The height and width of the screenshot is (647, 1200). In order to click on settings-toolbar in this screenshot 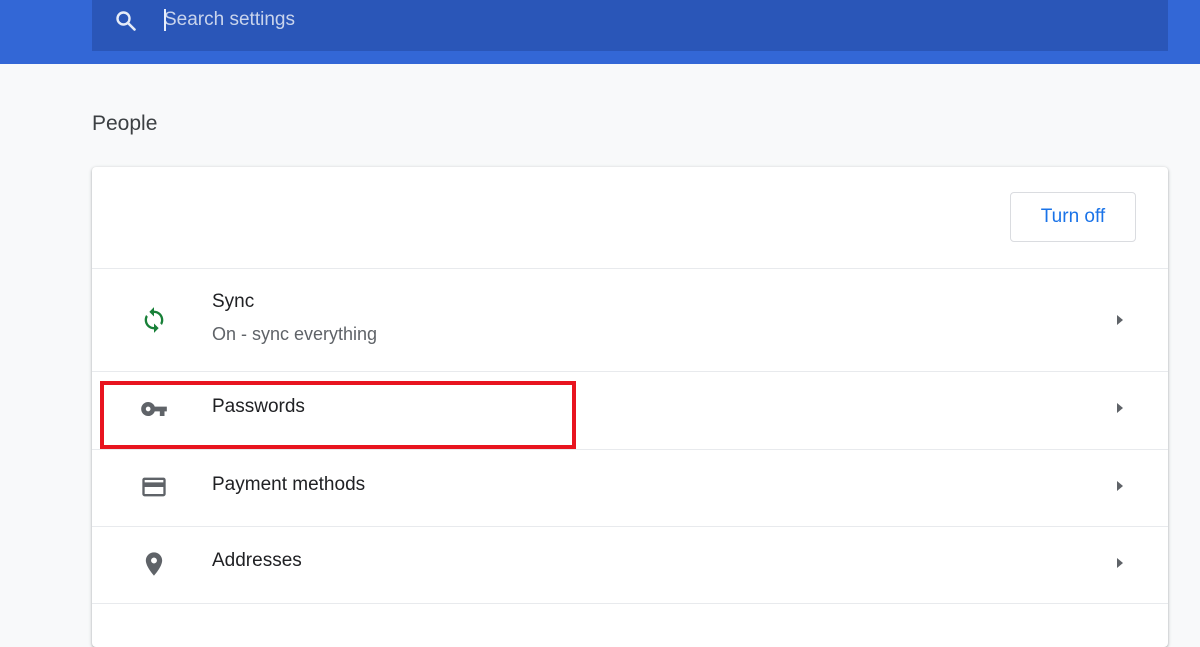, I will do `click(600, 32)`.